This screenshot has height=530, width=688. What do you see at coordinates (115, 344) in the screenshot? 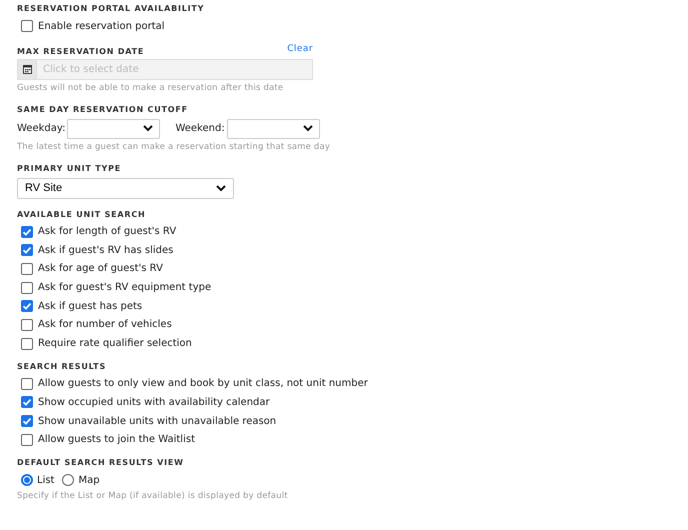
I see `checkbox-label: Require rate qualifier selection` at bounding box center [115, 344].